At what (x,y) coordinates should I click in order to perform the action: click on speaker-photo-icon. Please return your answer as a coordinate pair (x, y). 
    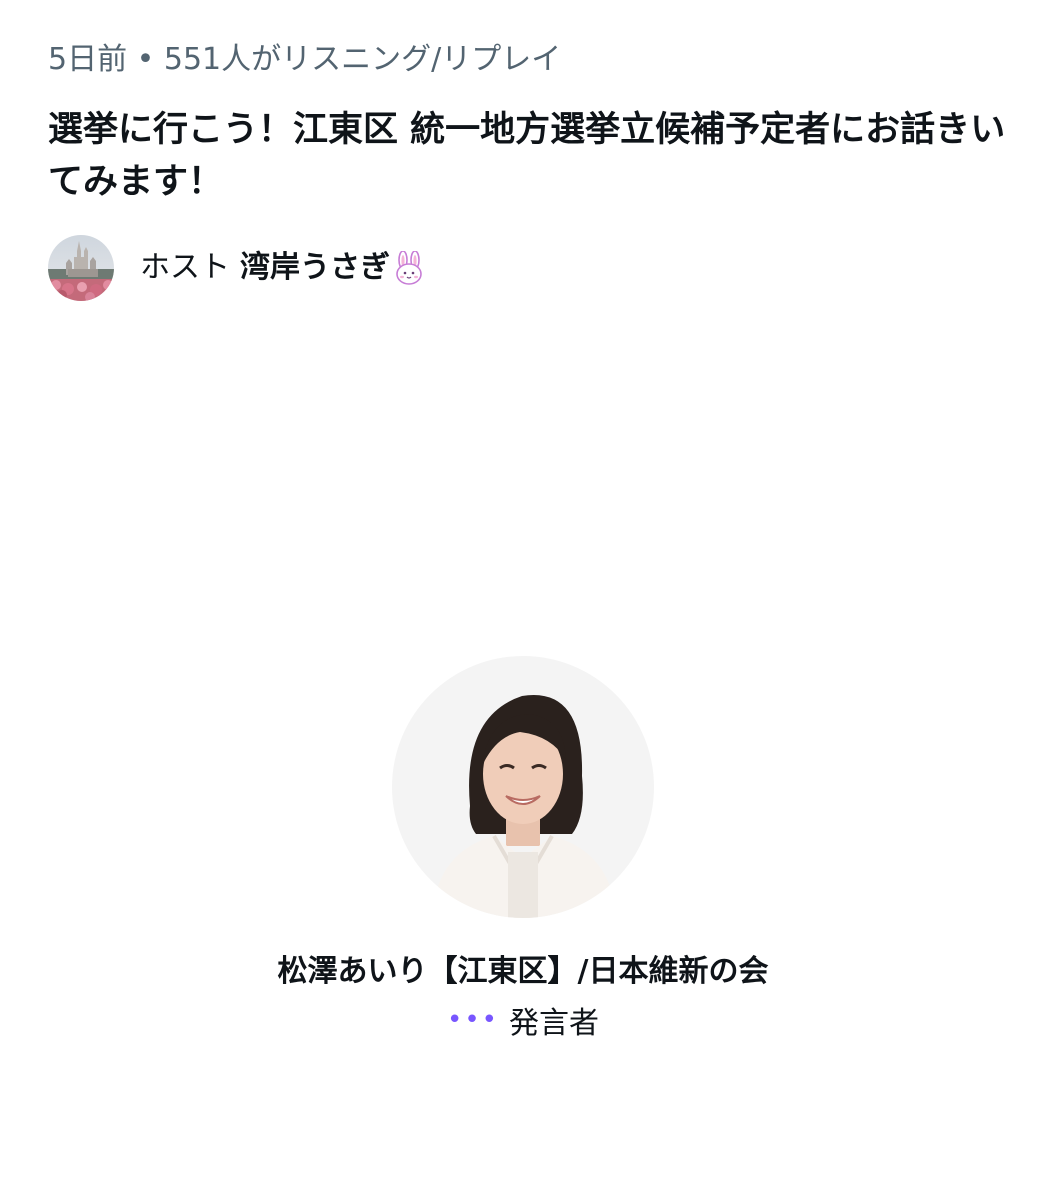
    Looking at the image, I should click on (523, 787).